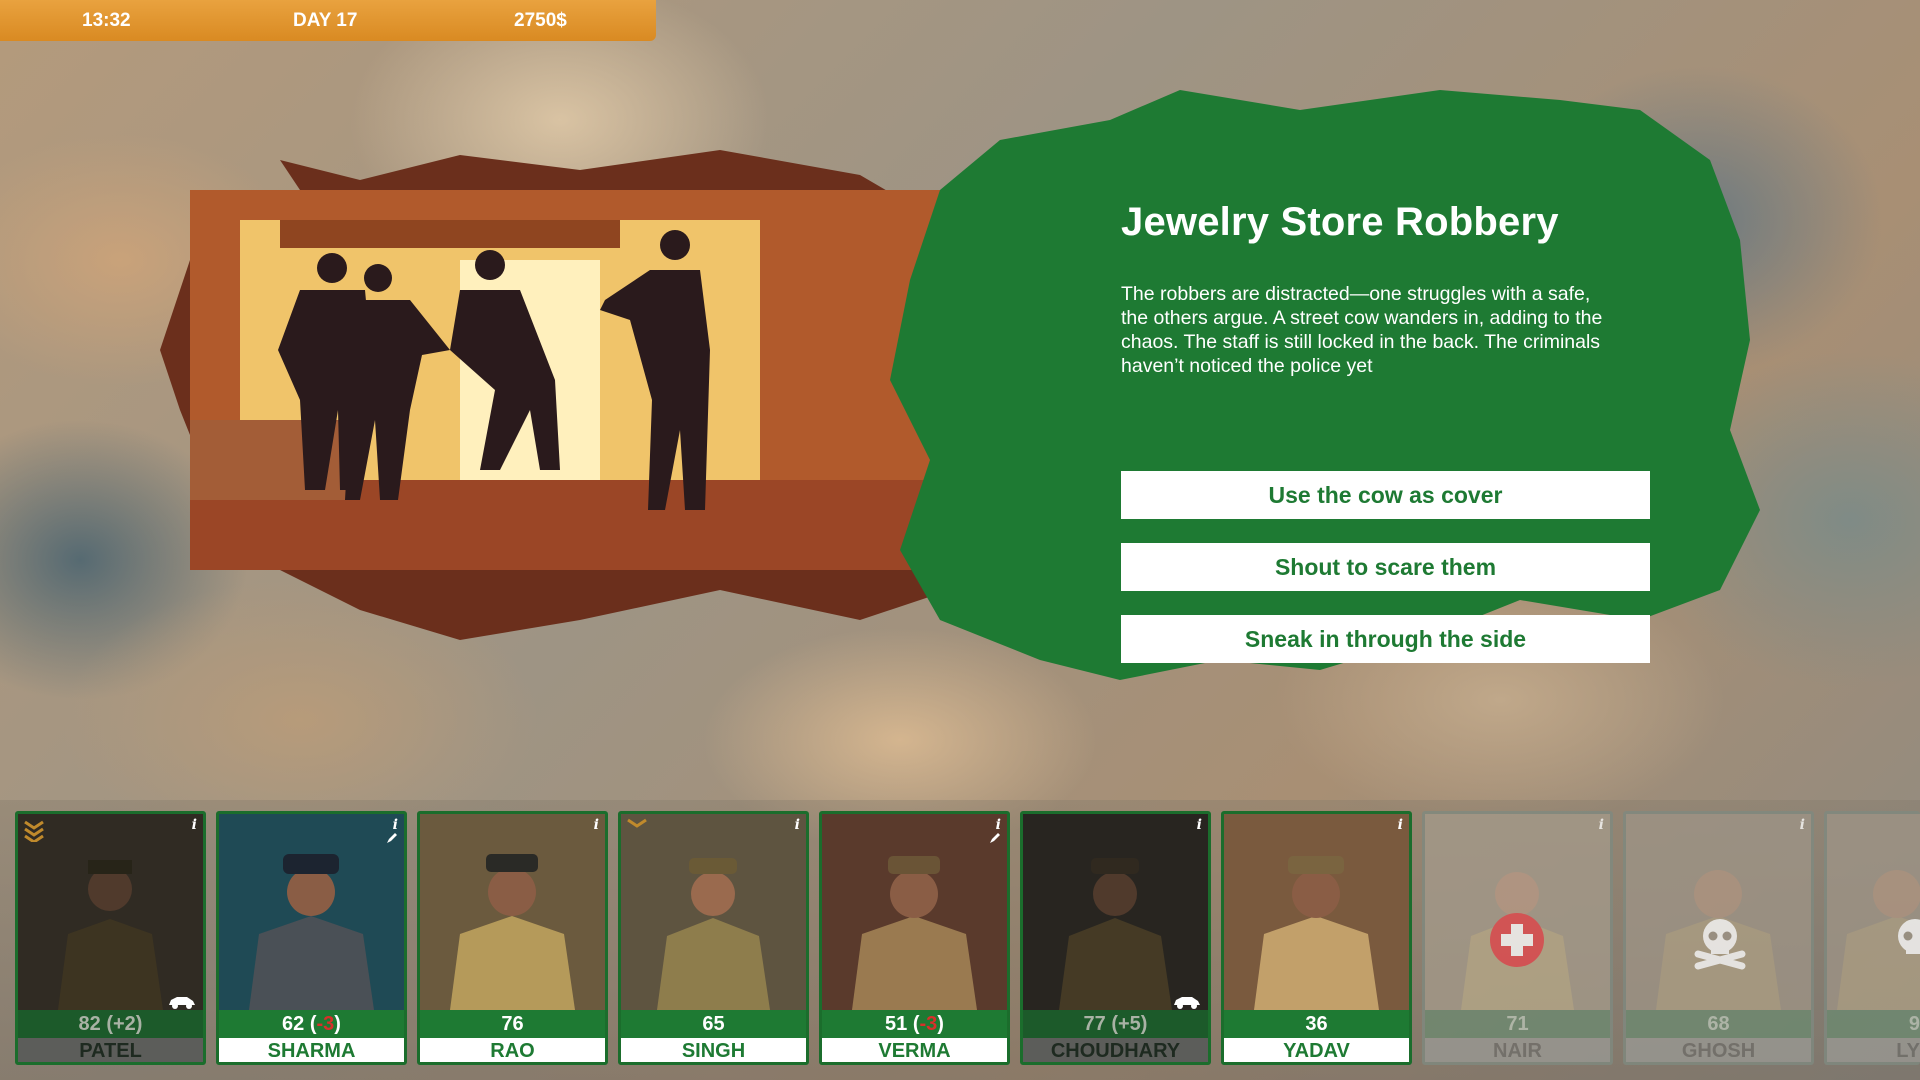 This screenshot has height=1080, width=1920. Describe the element at coordinates (275, 460) in the screenshot. I see `store-counter` at that location.